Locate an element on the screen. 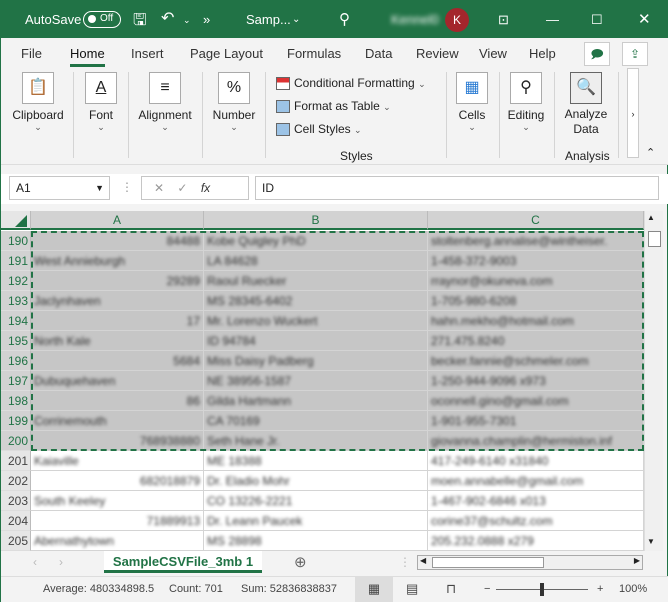  ribbon-scroll-right: › is located at coordinates (633, 113).